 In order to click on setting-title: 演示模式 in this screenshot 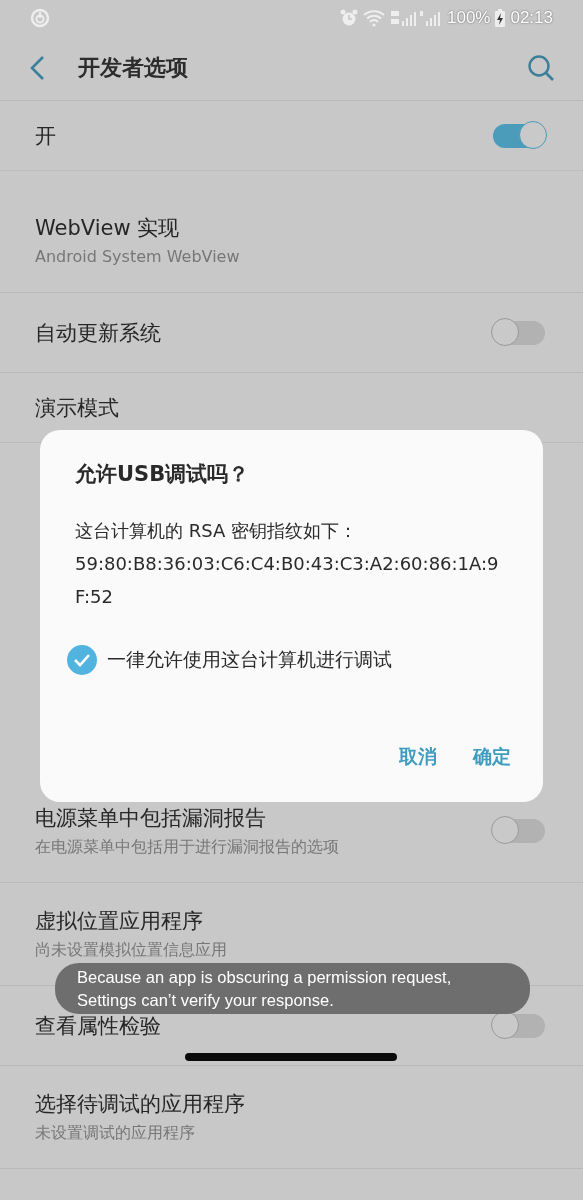, I will do `click(77, 408)`.